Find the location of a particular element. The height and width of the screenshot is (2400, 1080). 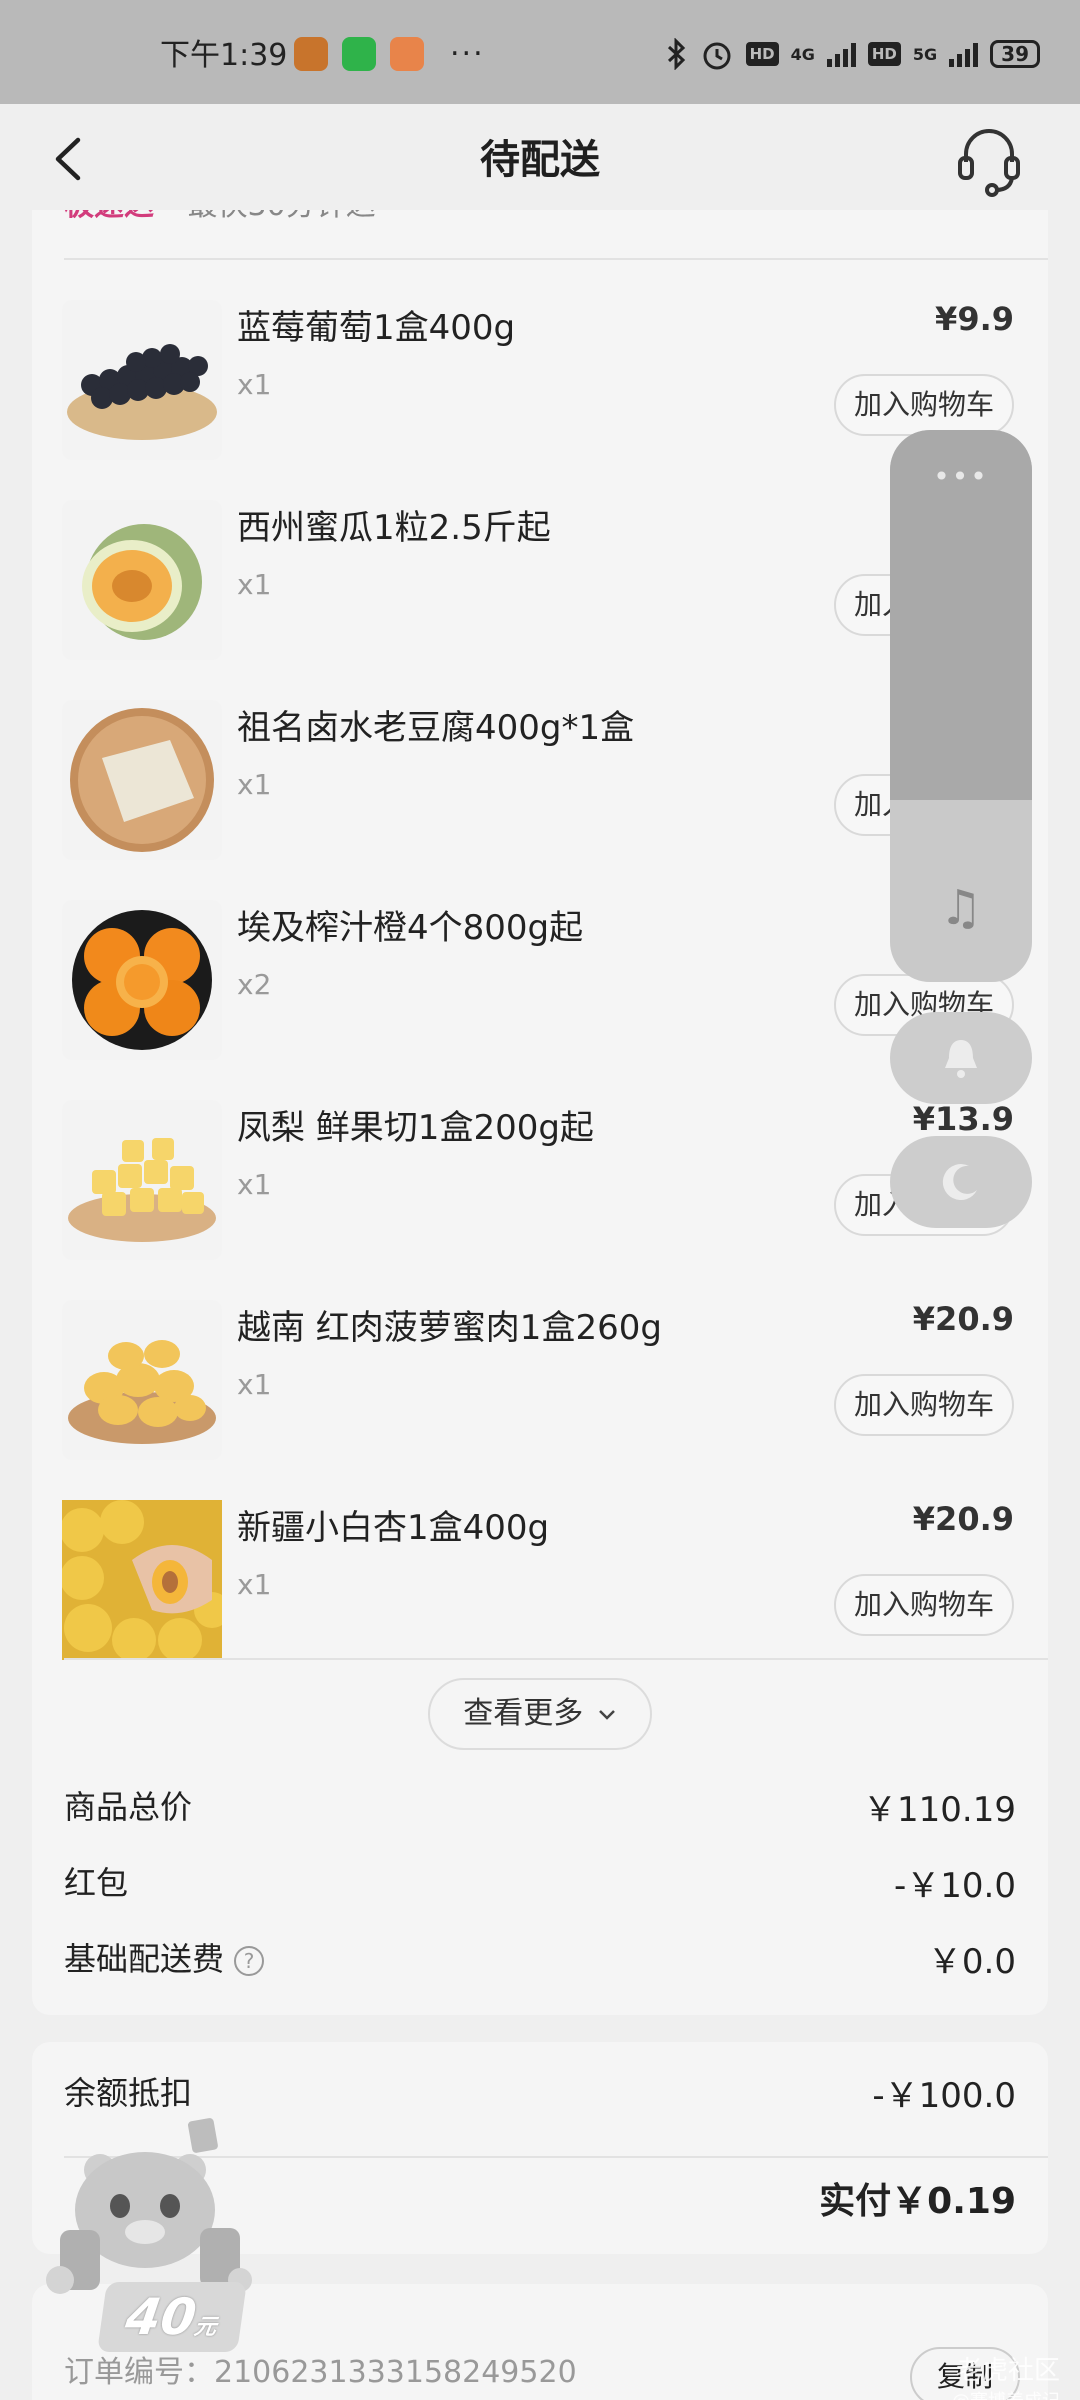

product-price: ¥13.9 is located at coordinates (963, 1119).